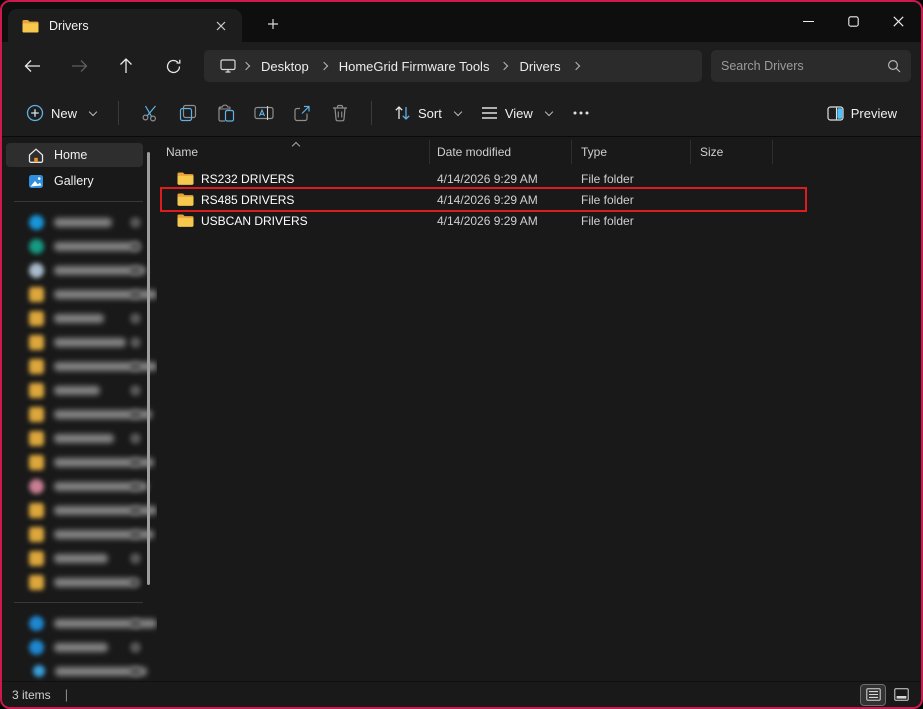 The image size is (923, 709). I want to click on tab-close-icon, so click(221, 26).